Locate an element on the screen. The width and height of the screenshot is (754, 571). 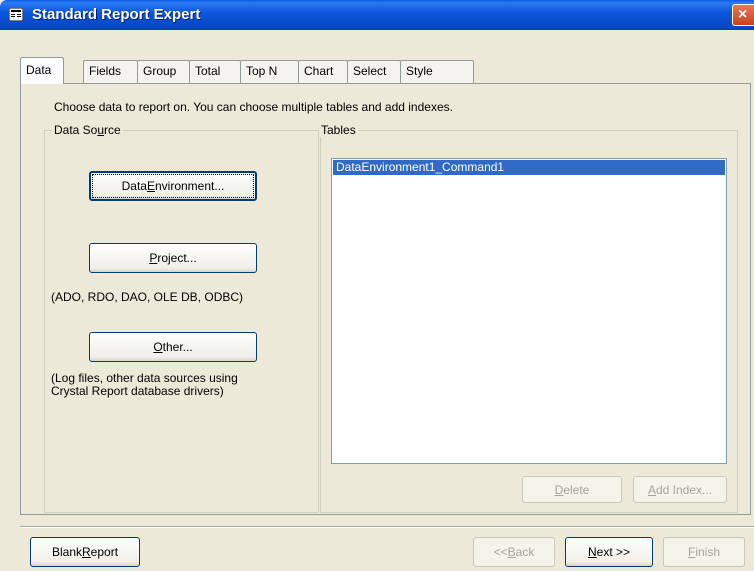
close-button: × is located at coordinates (743, 15).